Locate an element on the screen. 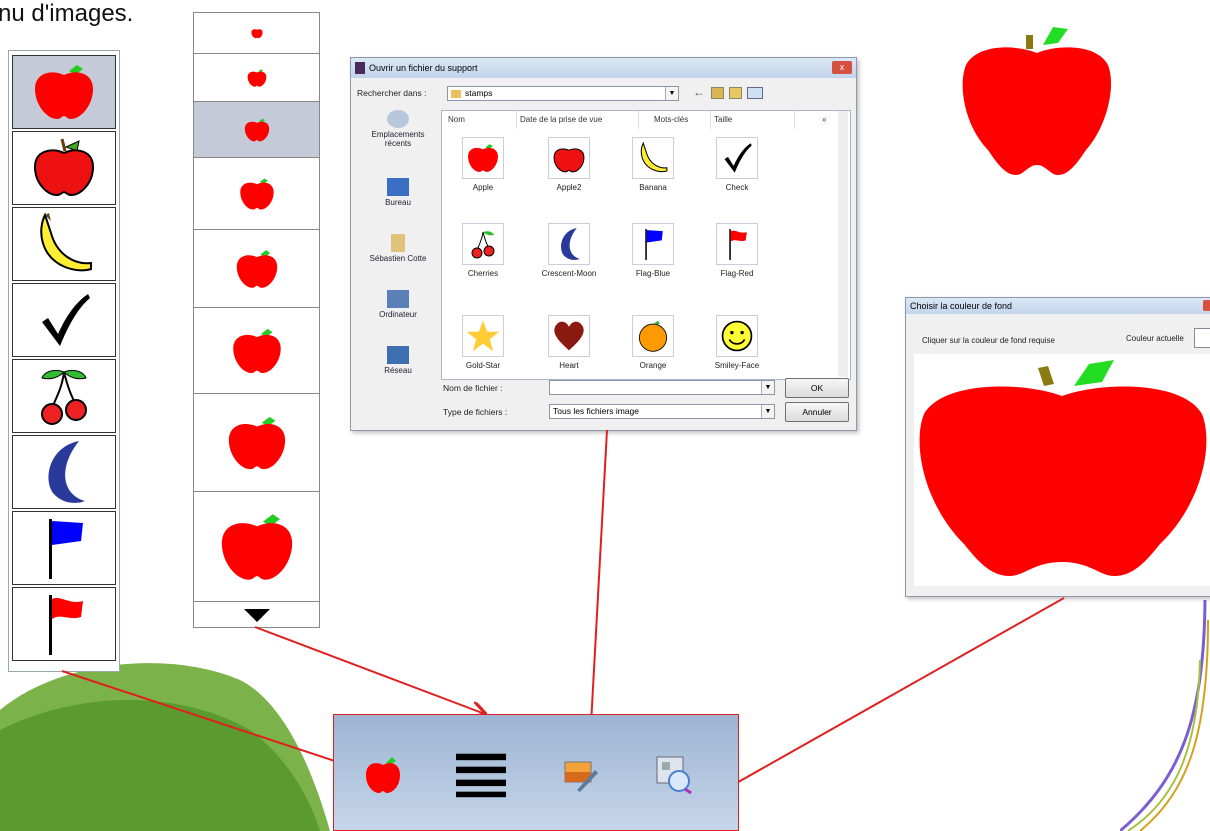 Image resolution: width=1210 pixels, height=831 pixels. stamp-apple is located at coordinates (64, 92).